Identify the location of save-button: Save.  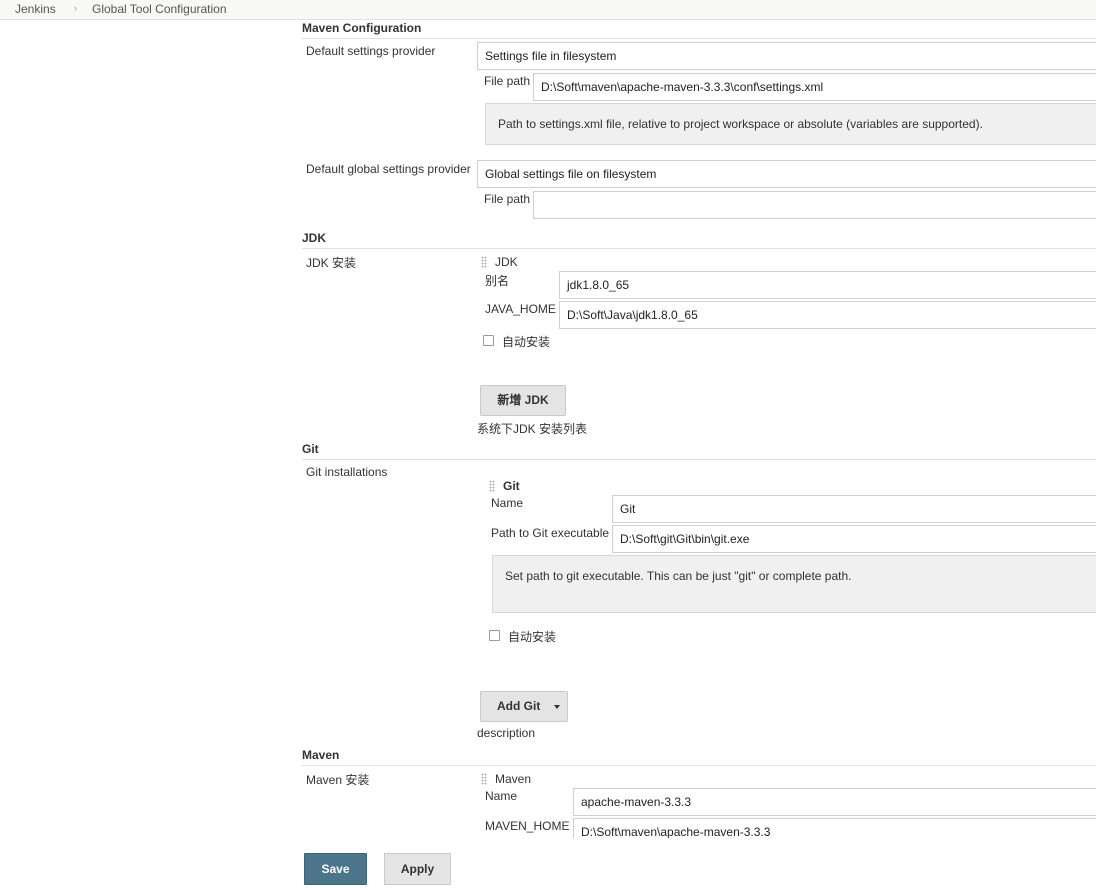
(335, 869).